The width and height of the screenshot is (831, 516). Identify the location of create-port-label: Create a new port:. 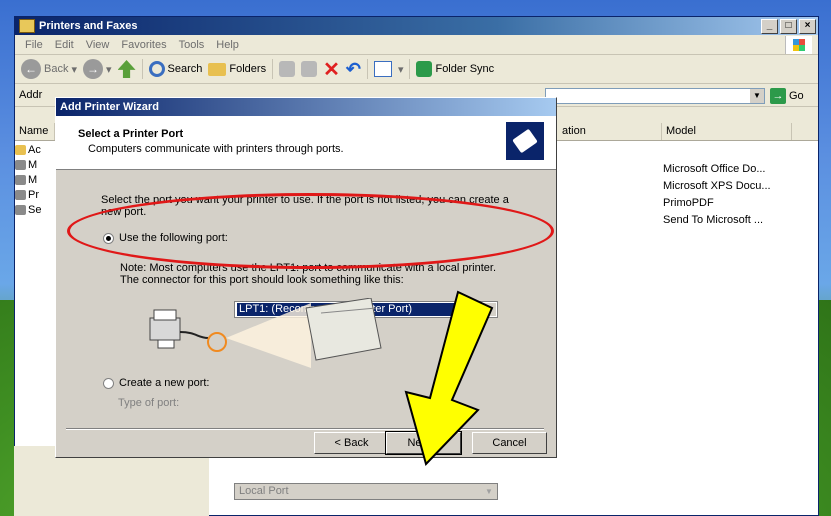
(164, 383).